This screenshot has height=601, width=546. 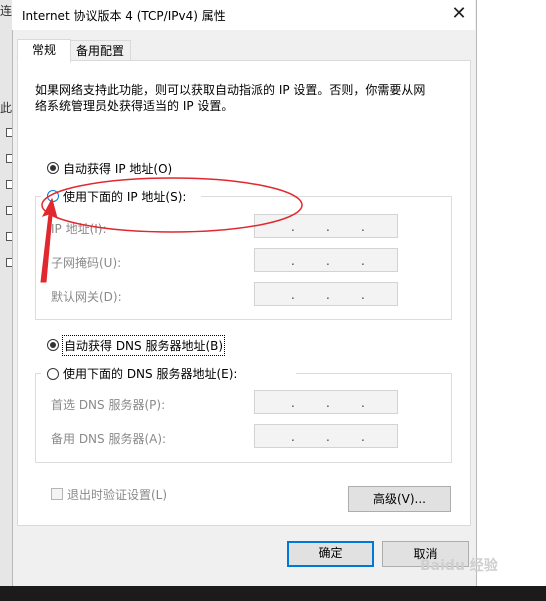 I want to click on annotation-overlay, so click(x=171, y=230).